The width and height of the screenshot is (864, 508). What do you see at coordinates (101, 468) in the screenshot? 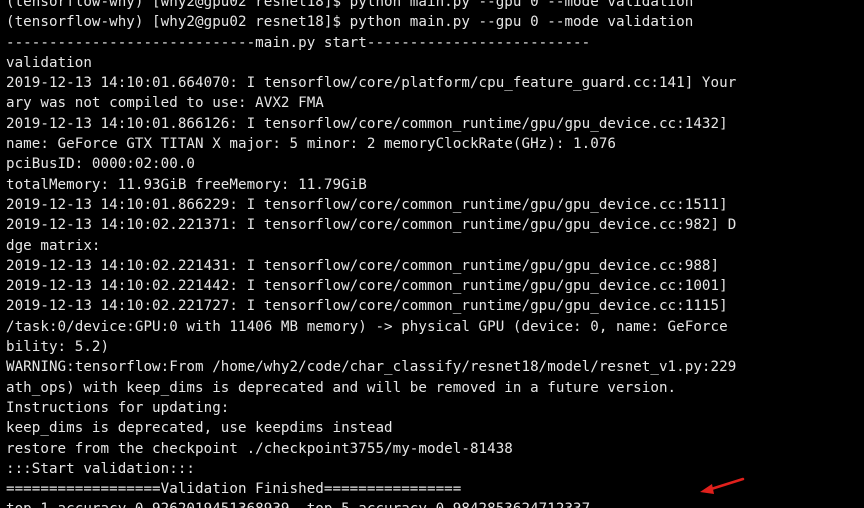
I see `start-validation-line: :::Start validation:::` at bounding box center [101, 468].